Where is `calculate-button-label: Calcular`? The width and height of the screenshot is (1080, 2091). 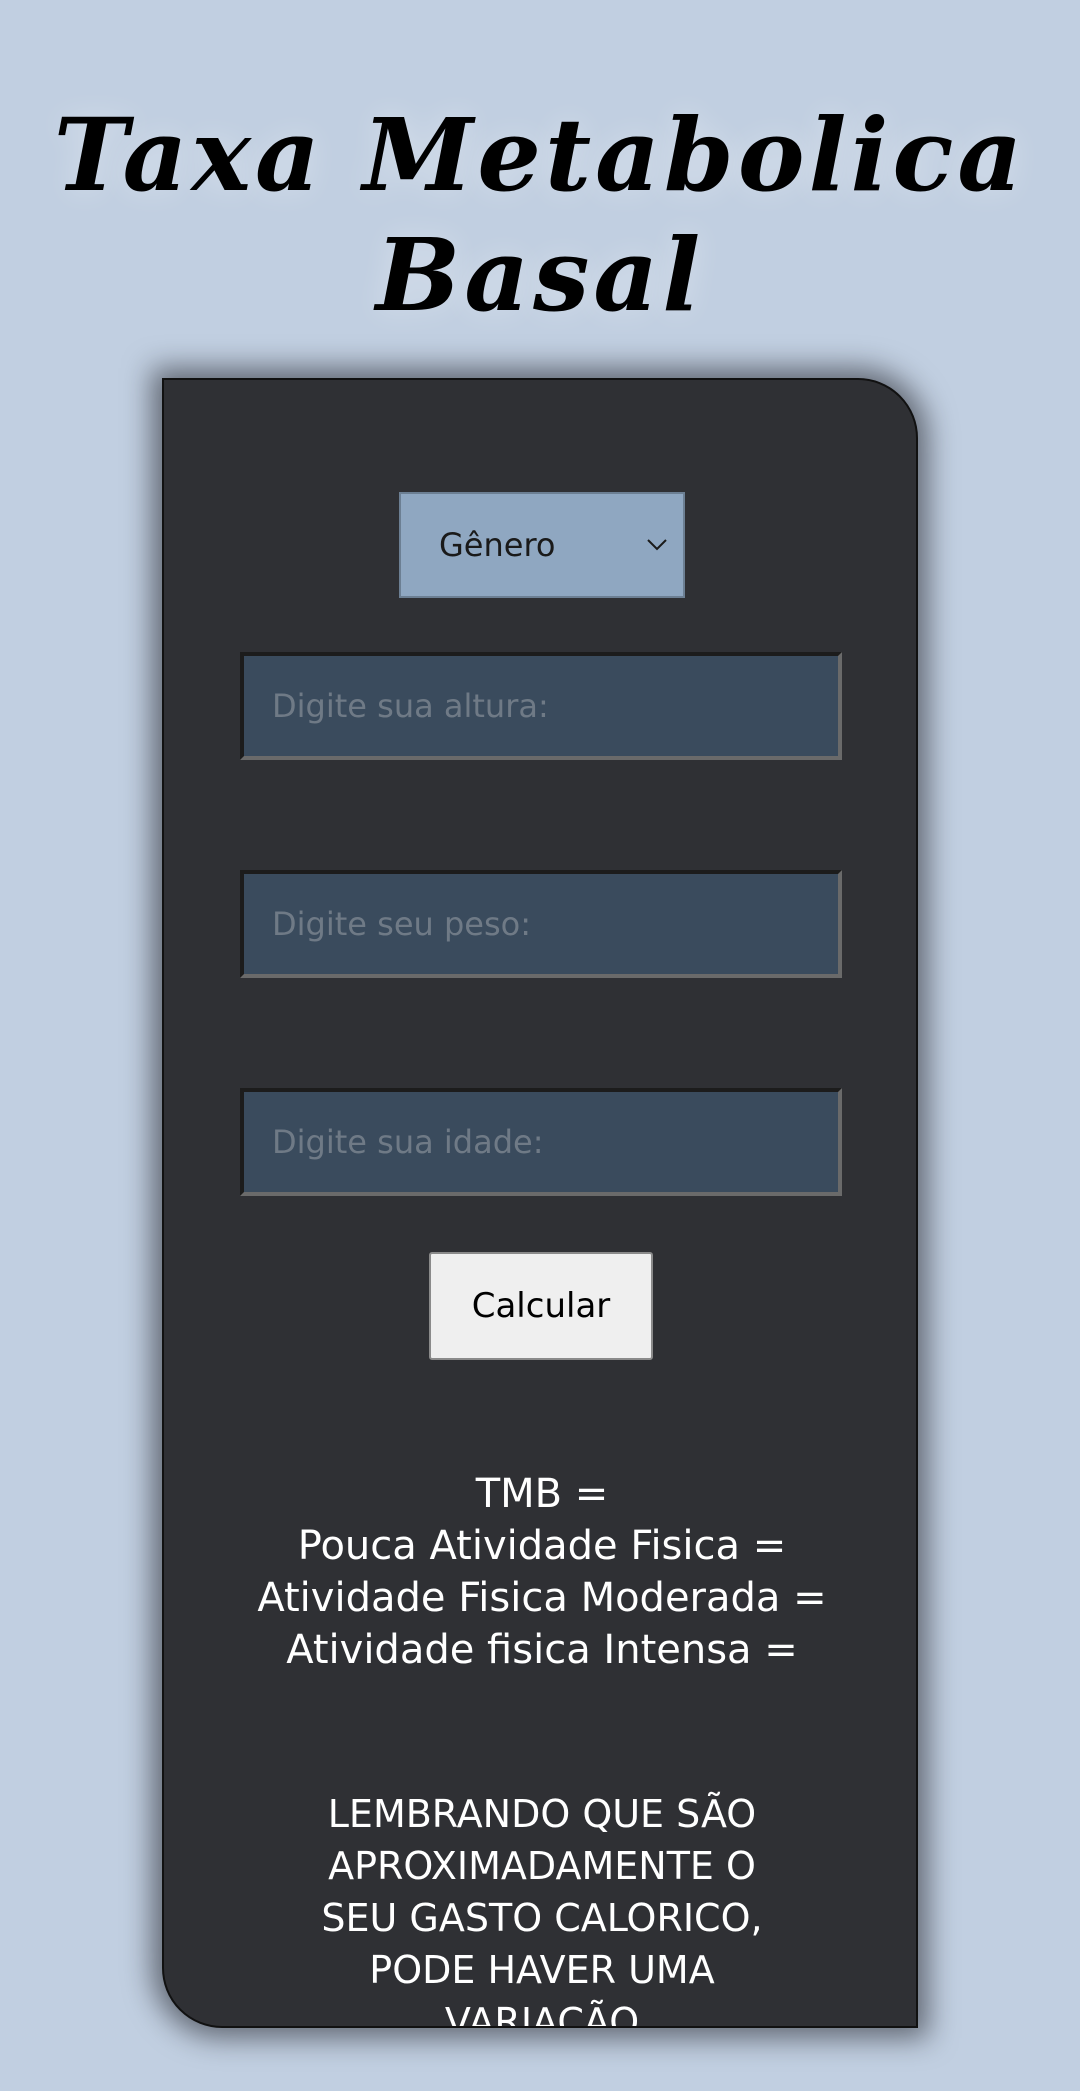 calculate-button-label: Calcular is located at coordinates (541, 1306).